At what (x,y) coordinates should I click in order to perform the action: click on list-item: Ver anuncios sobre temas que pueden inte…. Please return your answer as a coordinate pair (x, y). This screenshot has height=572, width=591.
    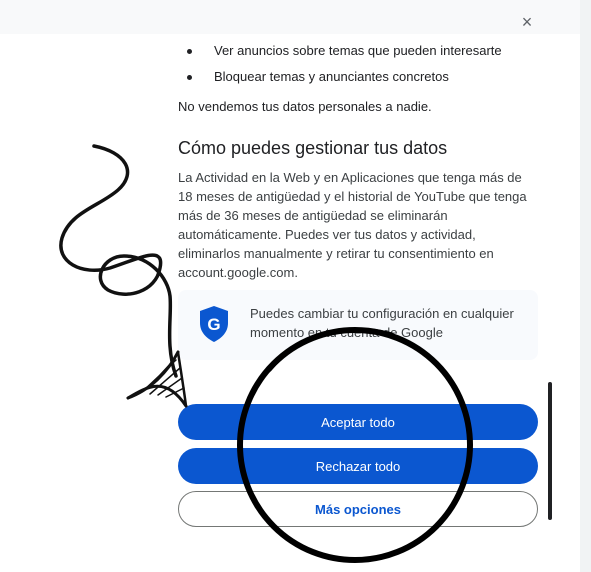
    Looking at the image, I should click on (358, 51).